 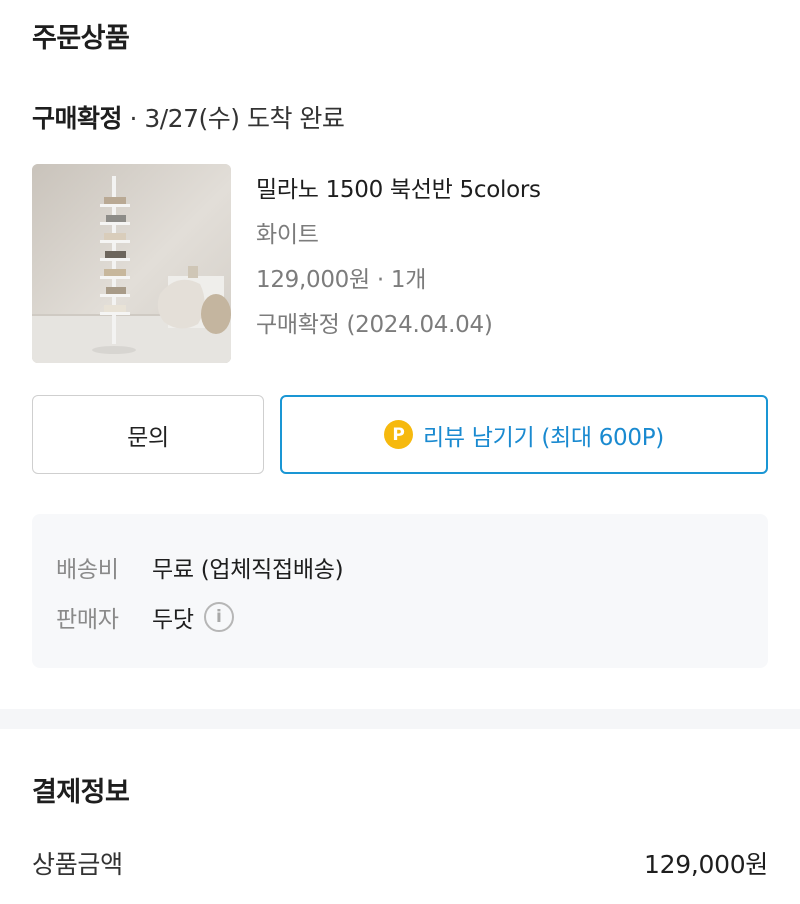 I want to click on shipping-fee-row: 배송비 무료 (업체직접배송), so click(x=200, y=567).